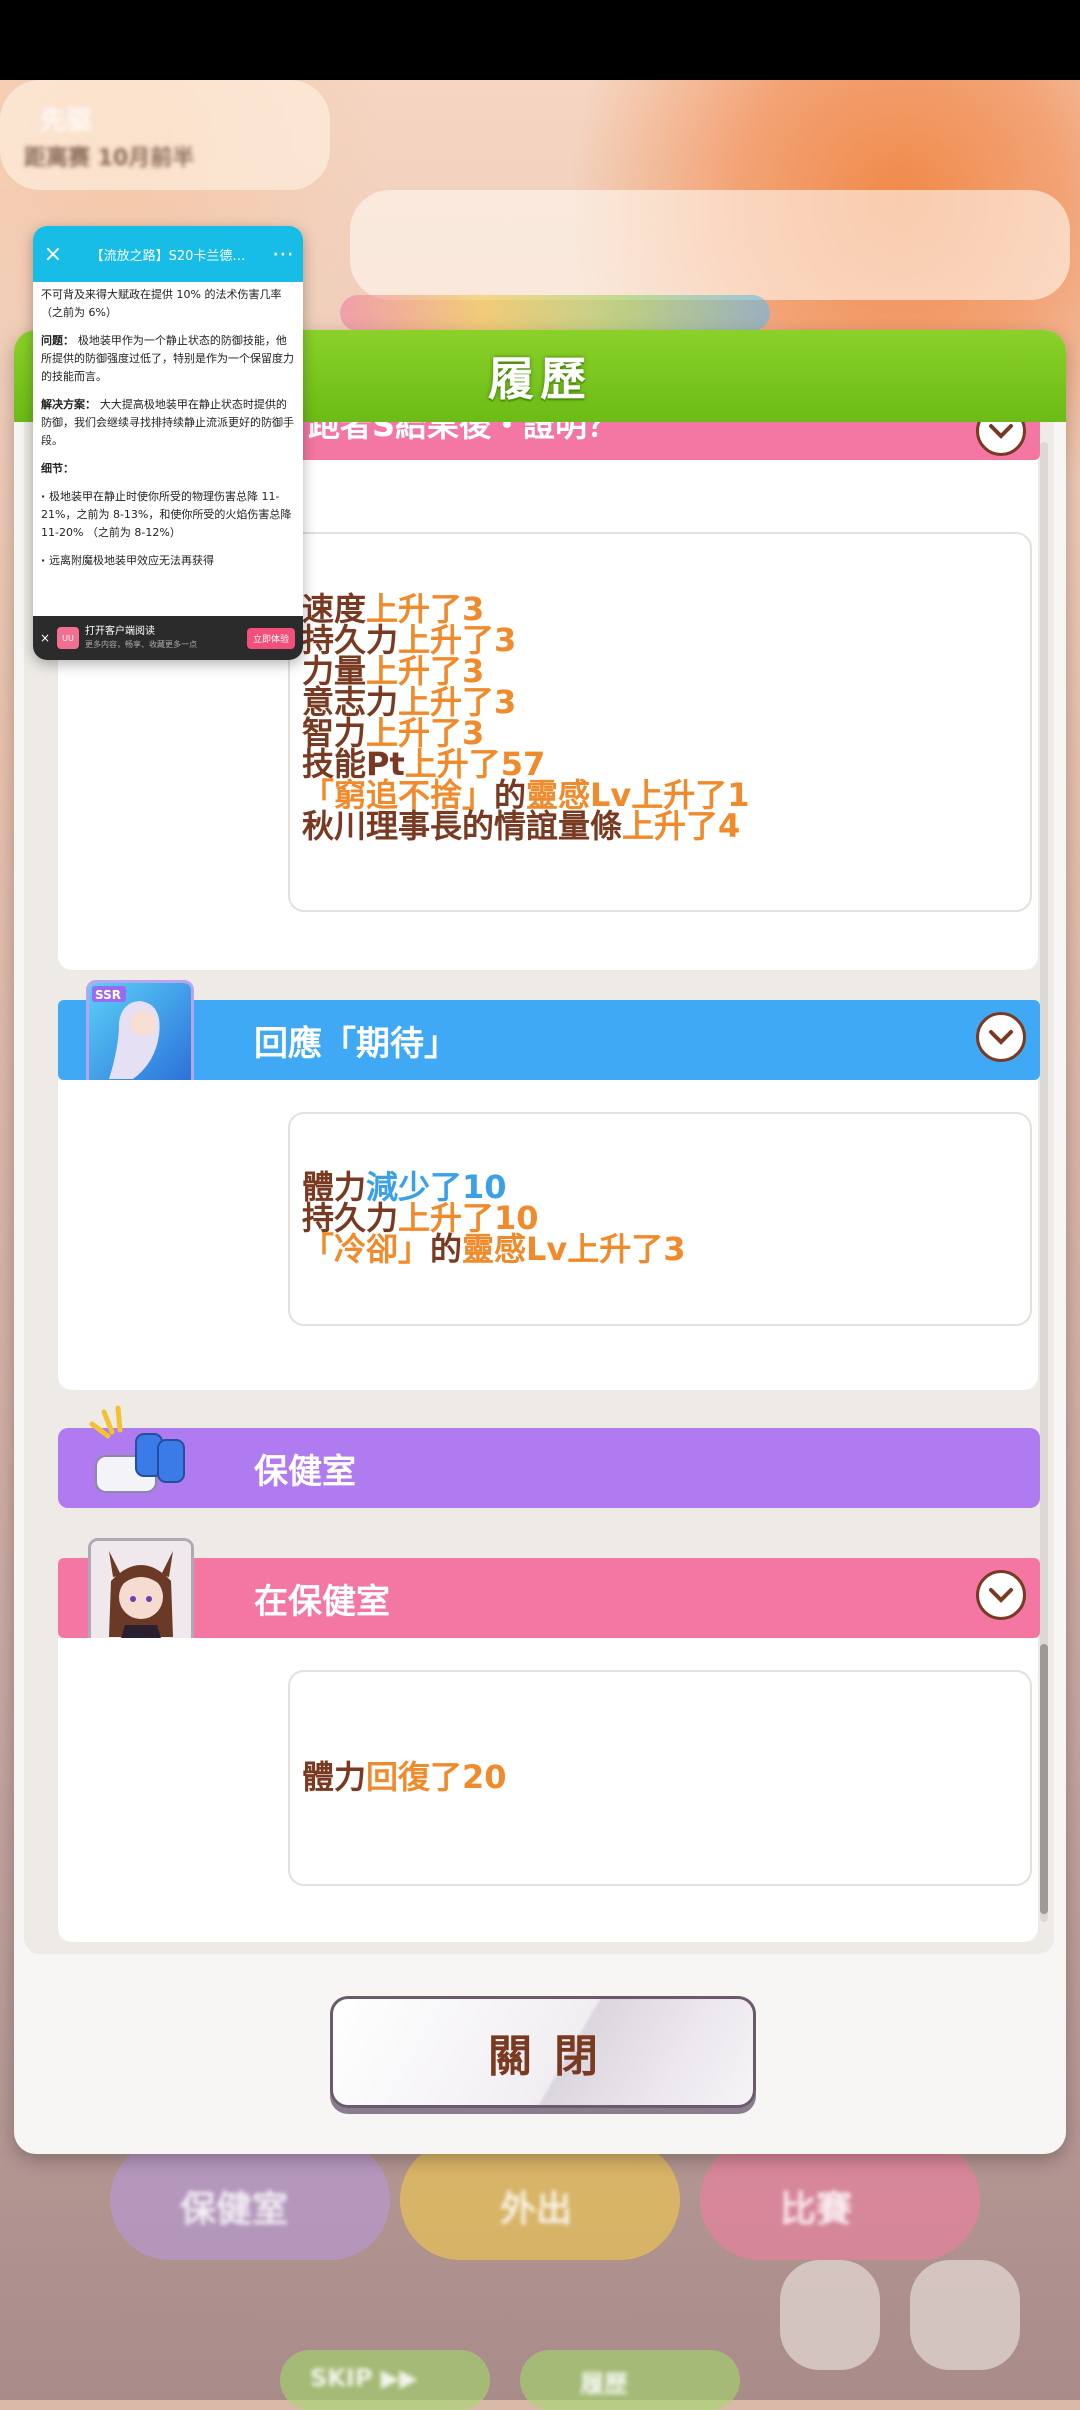  What do you see at coordinates (494, 1218) in the screenshot?
I see `effect-list: 體力減少了10 持久力上升了10 「冷卻」的靈感Lv上升了3` at bounding box center [494, 1218].